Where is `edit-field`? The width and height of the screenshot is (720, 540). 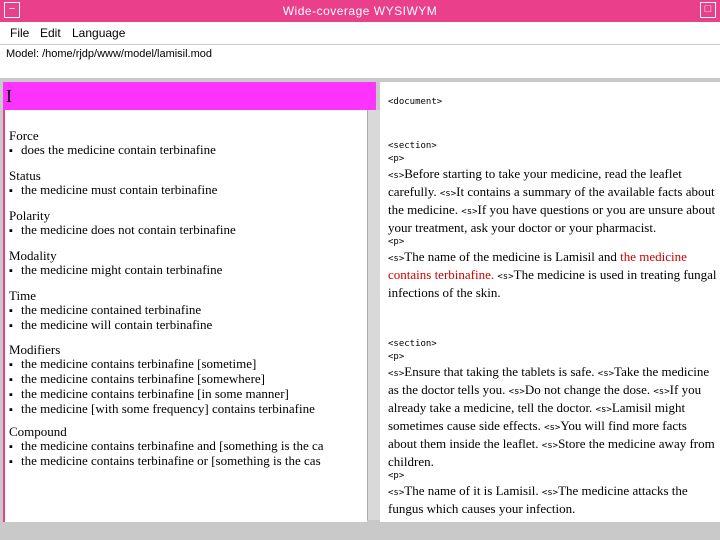 edit-field is located at coordinates (189, 96).